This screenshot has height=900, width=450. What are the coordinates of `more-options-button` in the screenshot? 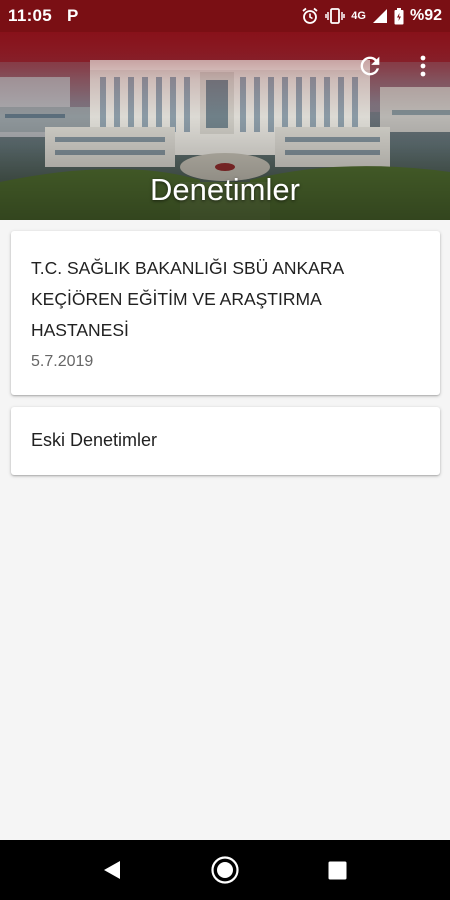 It's located at (423, 66).